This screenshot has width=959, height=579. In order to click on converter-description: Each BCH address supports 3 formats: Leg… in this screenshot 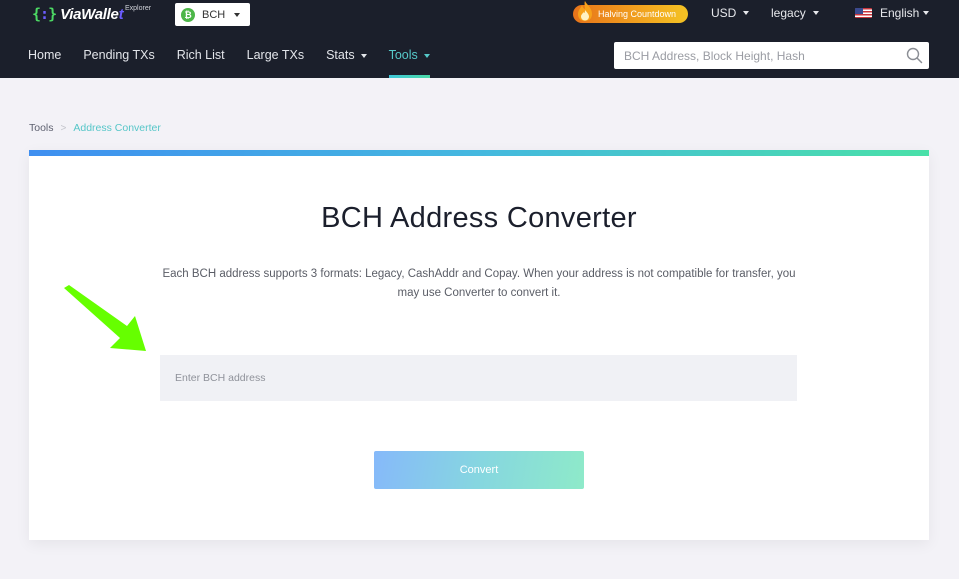, I will do `click(479, 283)`.